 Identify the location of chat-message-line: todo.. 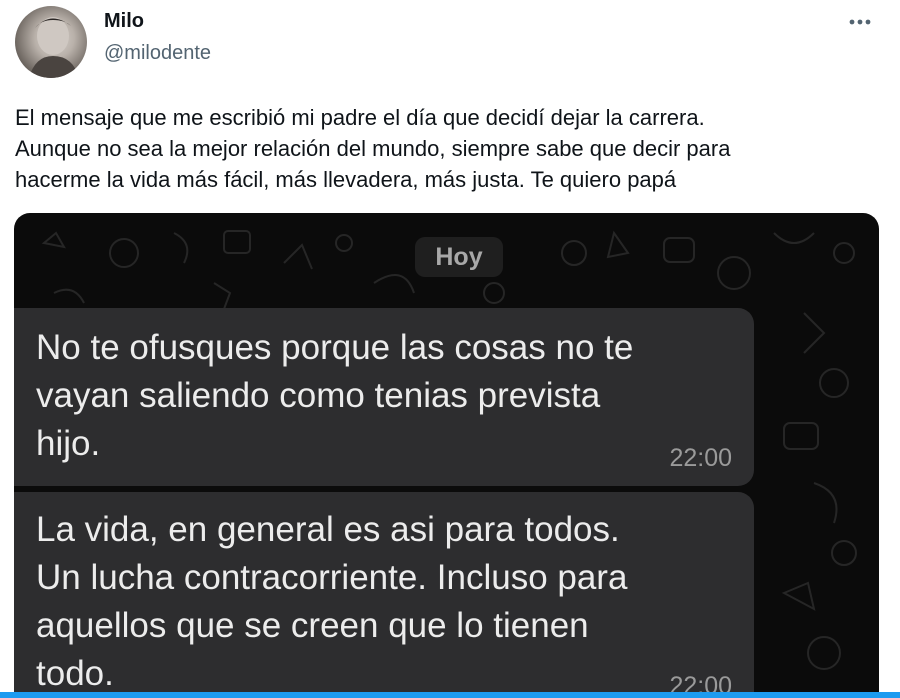
(75, 673).